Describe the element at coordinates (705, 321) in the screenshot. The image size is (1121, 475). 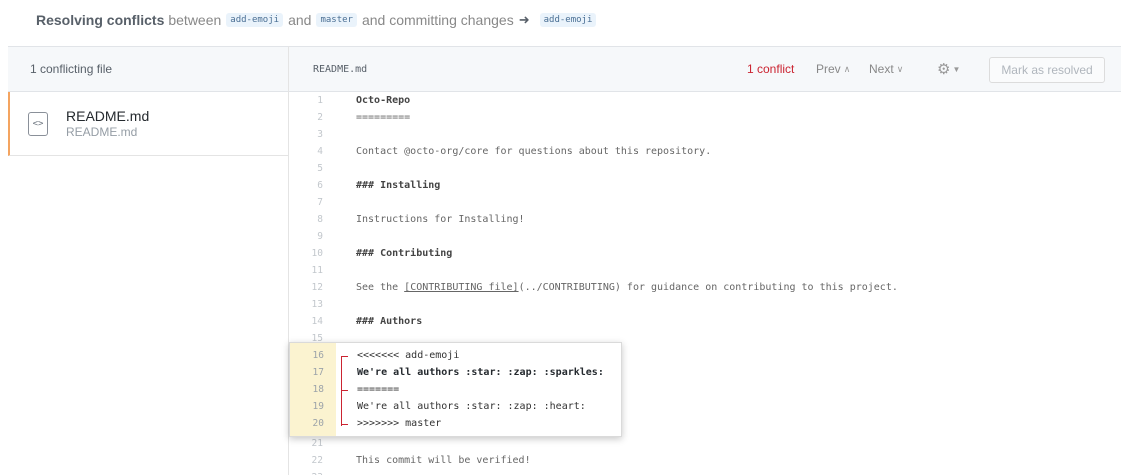
I see `code-line: 14 ### Authors` at that location.